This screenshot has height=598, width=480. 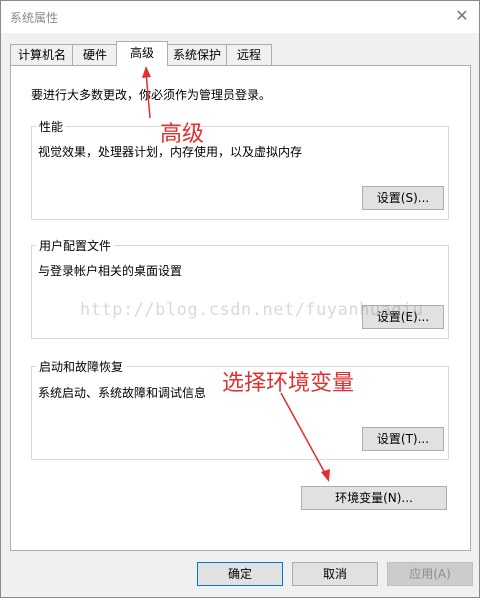 What do you see at coordinates (151, 95) in the screenshot?
I see `admin-notice: 要进行大多数更改，你必须作为管理员登录。` at bounding box center [151, 95].